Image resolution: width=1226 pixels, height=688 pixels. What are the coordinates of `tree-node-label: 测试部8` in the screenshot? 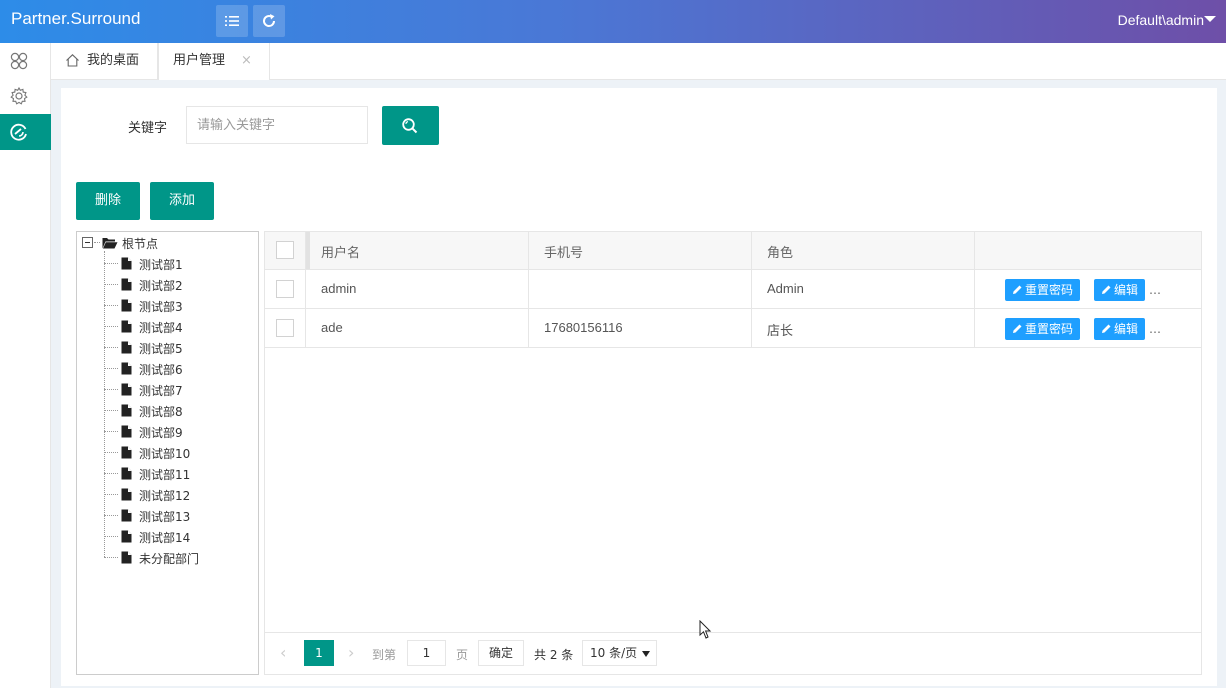 It's located at (161, 412).